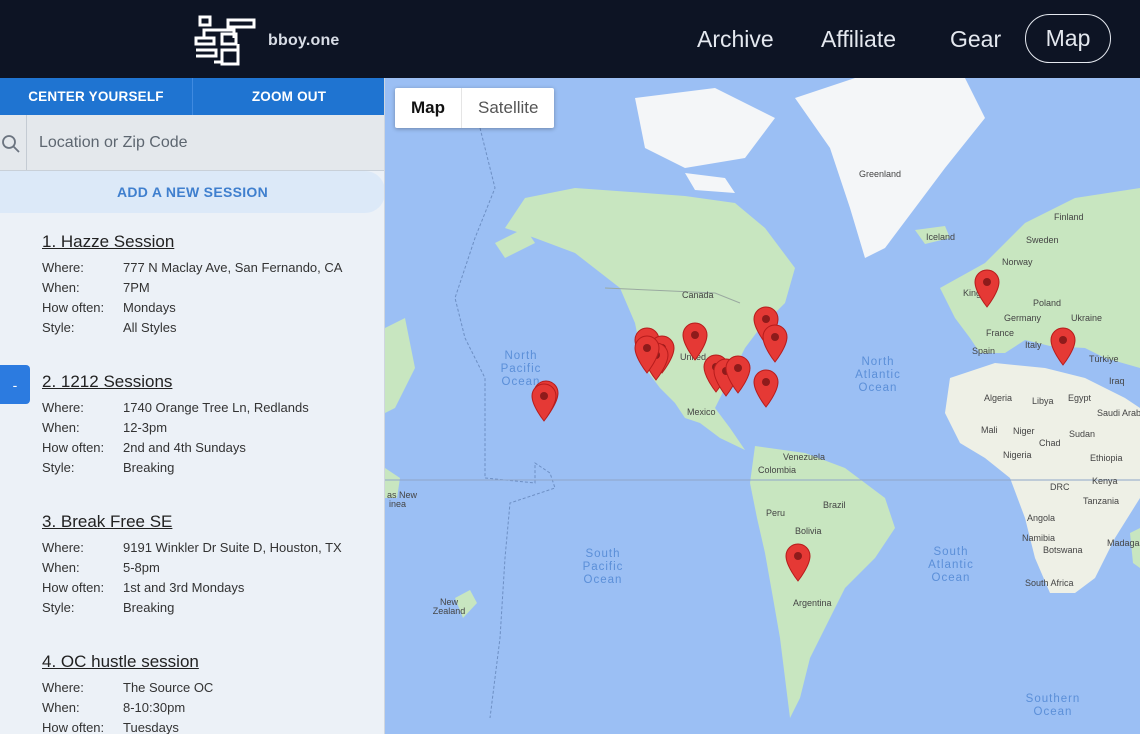 This screenshot has width=1140, height=734. What do you see at coordinates (207, 382) in the screenshot?
I see `session-title: 2. 1212 Sessions` at bounding box center [207, 382].